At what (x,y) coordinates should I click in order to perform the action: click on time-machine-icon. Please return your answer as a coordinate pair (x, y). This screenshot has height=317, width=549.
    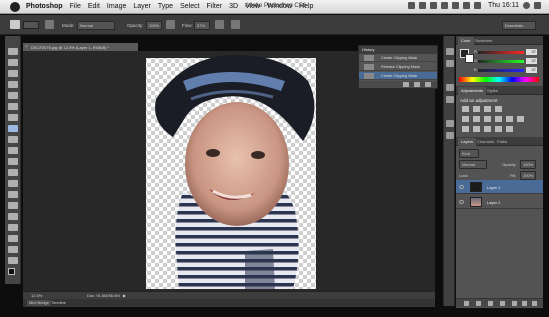
    Looking at the image, I should click on (433, 5).